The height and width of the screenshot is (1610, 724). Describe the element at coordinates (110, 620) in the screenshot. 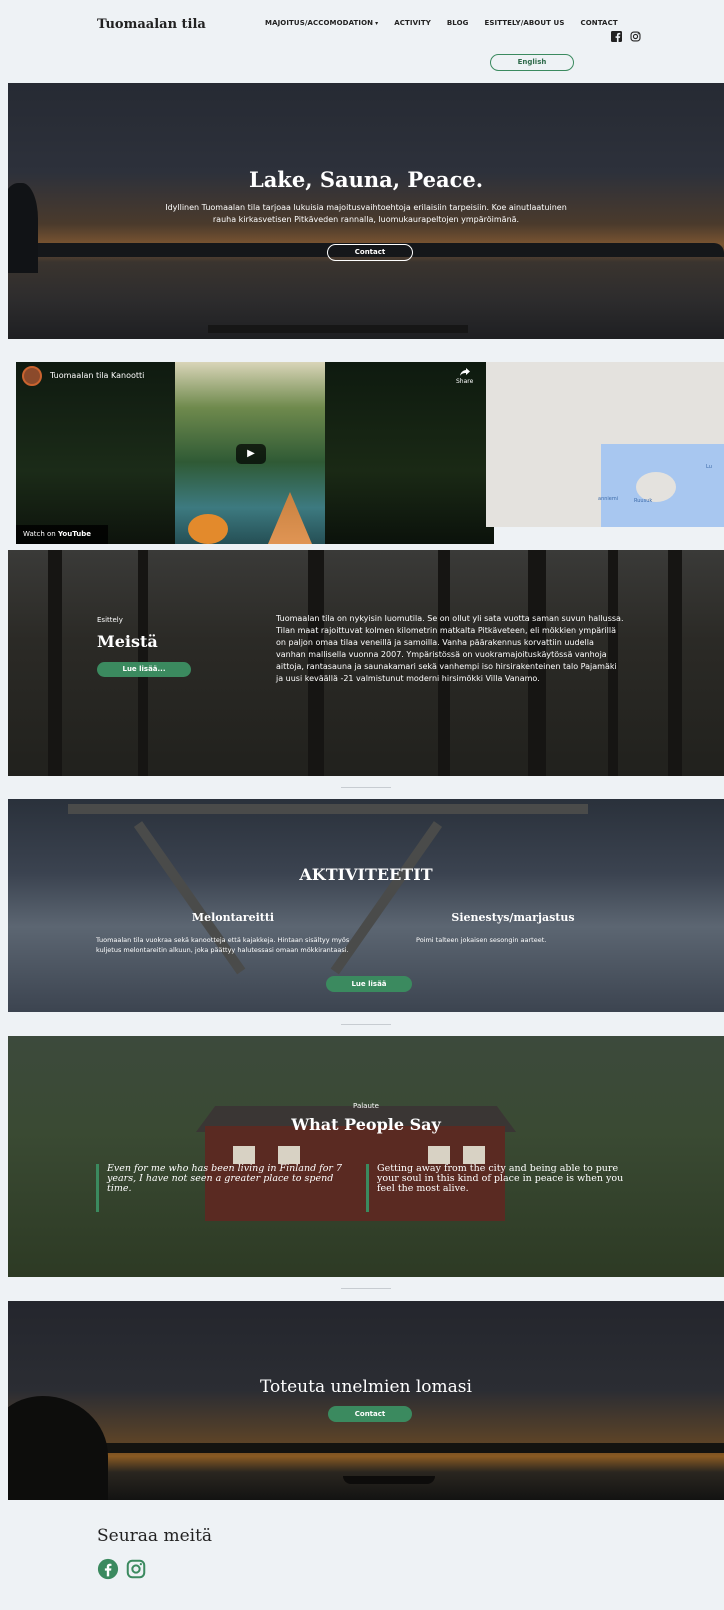

I see `about-eyebrow: Esittely` at that location.